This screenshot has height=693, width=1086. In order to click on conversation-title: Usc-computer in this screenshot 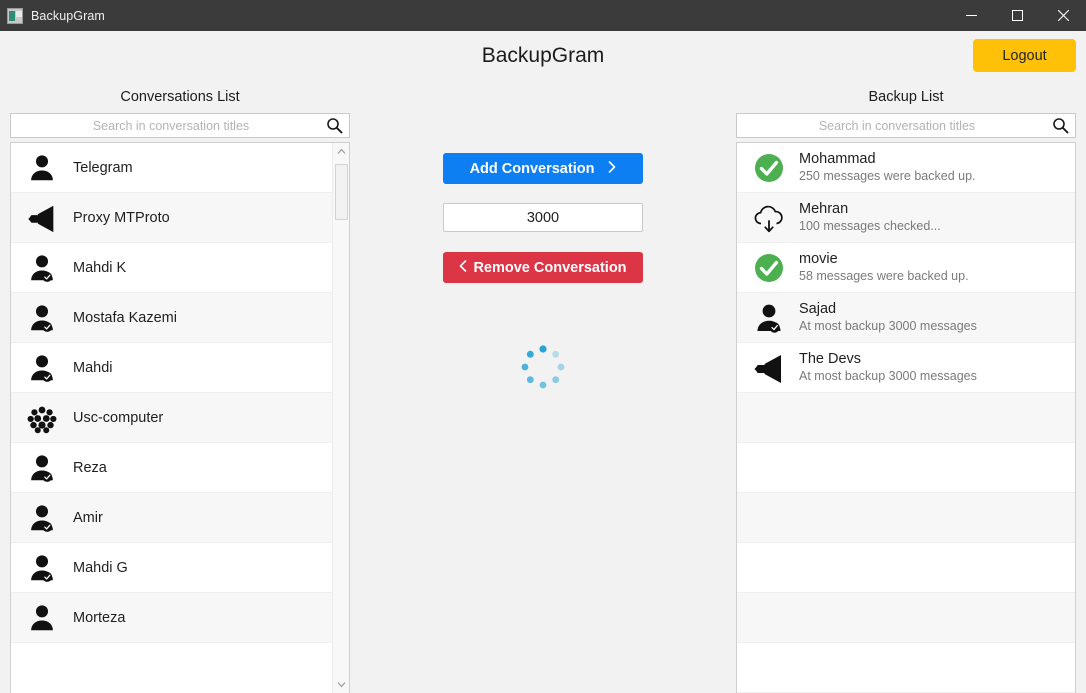, I will do `click(118, 417)`.